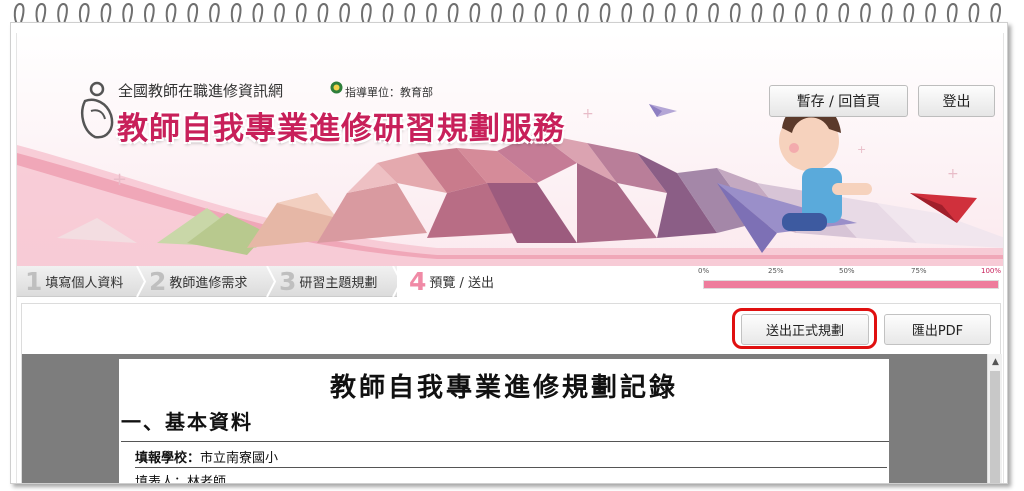 The height and width of the screenshot is (491, 1024). I want to click on person-book-icon, so click(97, 110).